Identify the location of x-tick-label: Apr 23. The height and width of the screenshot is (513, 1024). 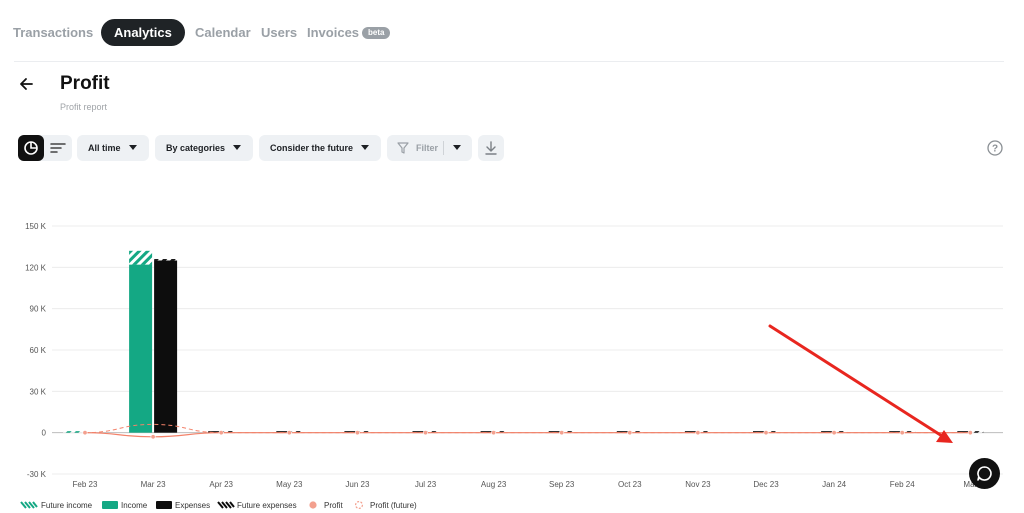
(221, 484).